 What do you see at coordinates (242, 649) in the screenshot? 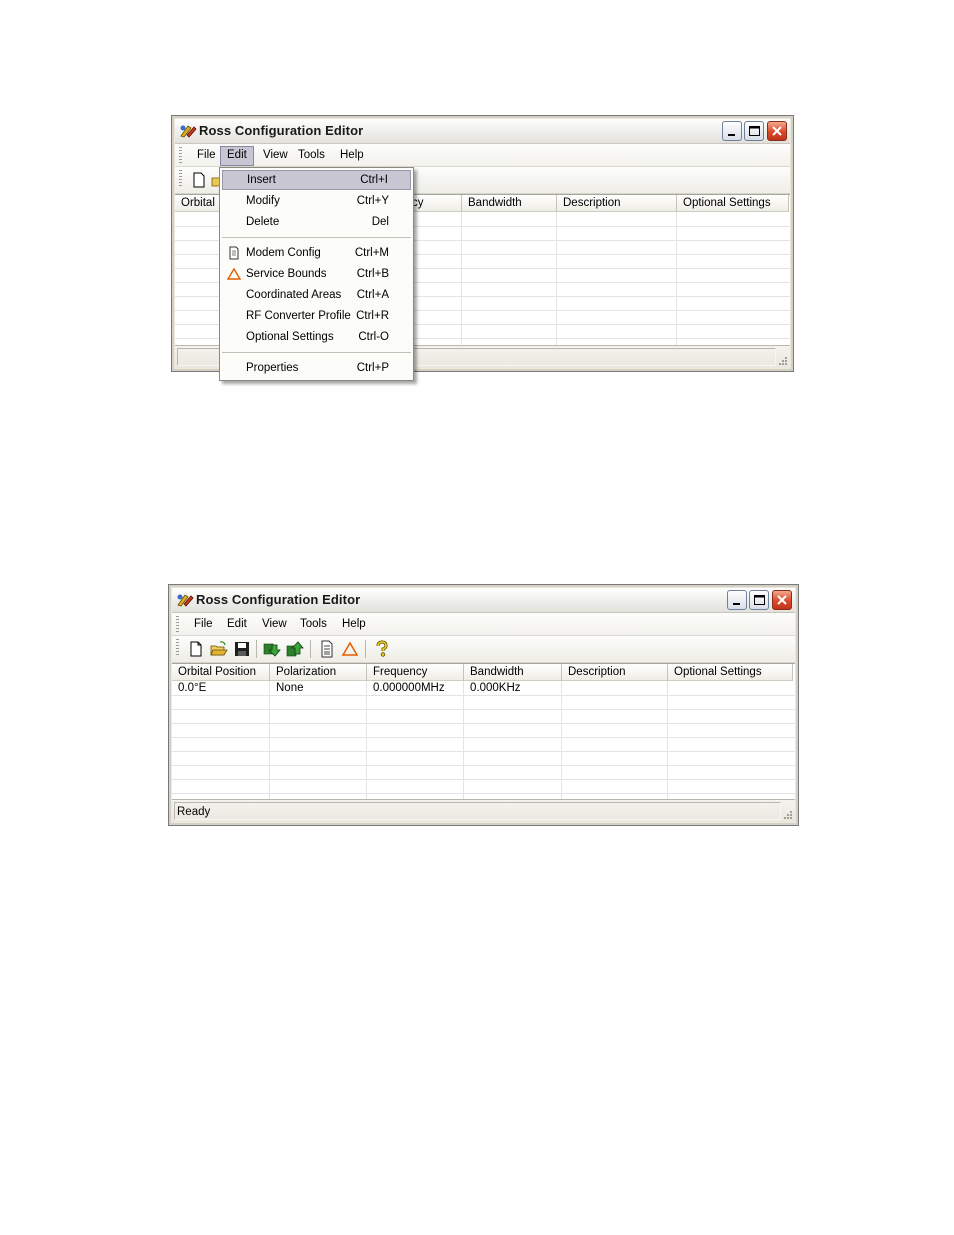
I see `save-icon` at bounding box center [242, 649].